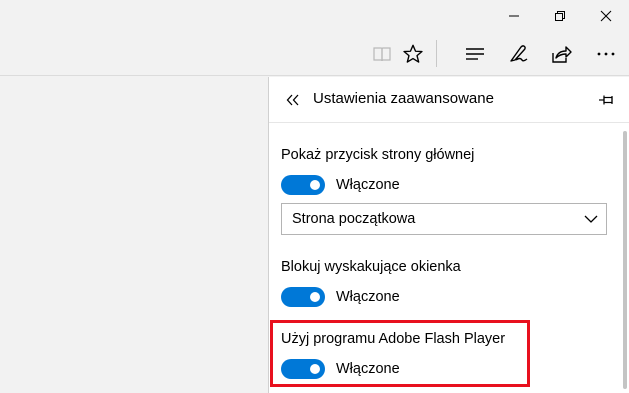  I want to click on flash-player-setting-label: Użyj programu Adobe Flash Player, so click(393, 339).